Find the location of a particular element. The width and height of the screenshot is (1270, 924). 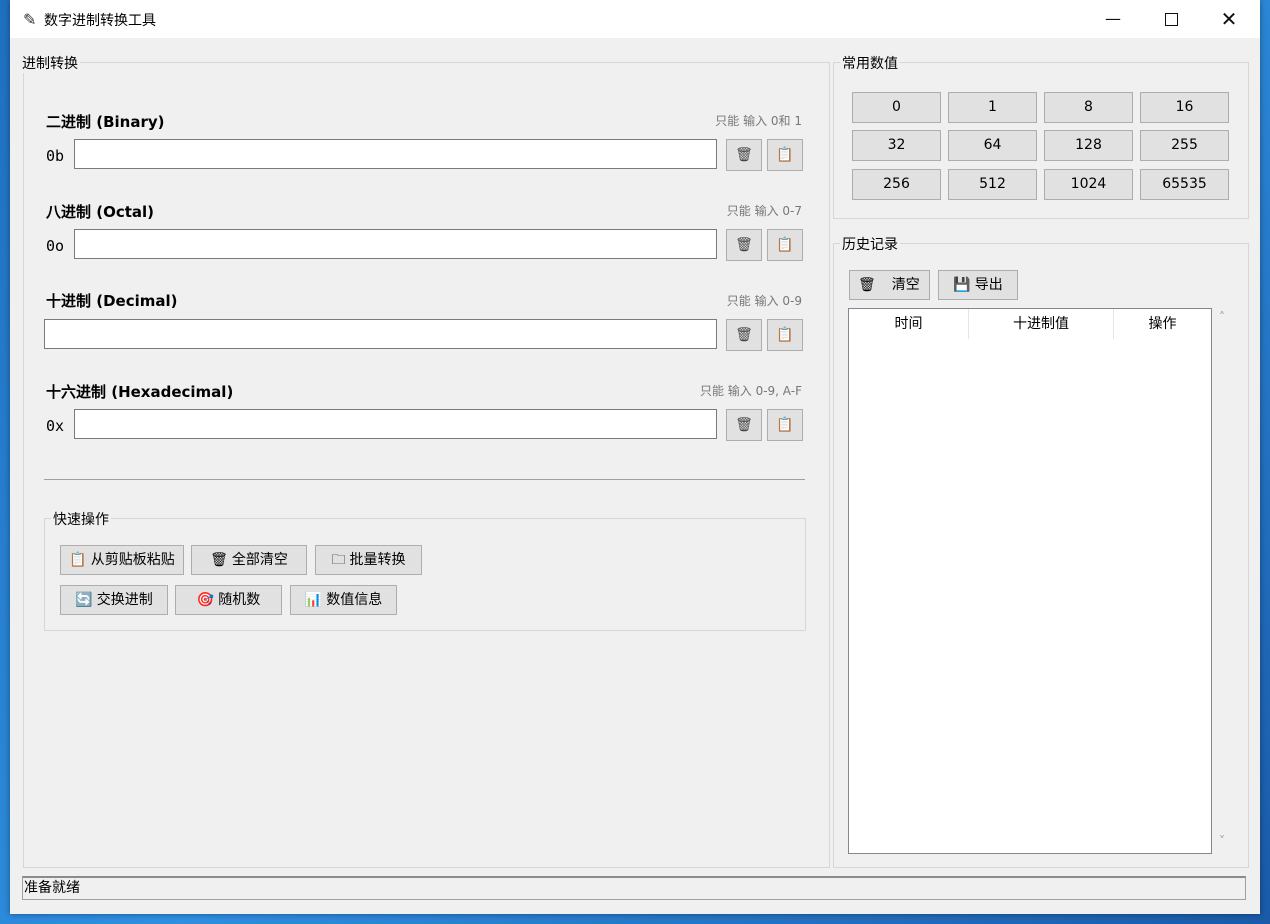

minimize-button: — is located at coordinates (1113, 19).